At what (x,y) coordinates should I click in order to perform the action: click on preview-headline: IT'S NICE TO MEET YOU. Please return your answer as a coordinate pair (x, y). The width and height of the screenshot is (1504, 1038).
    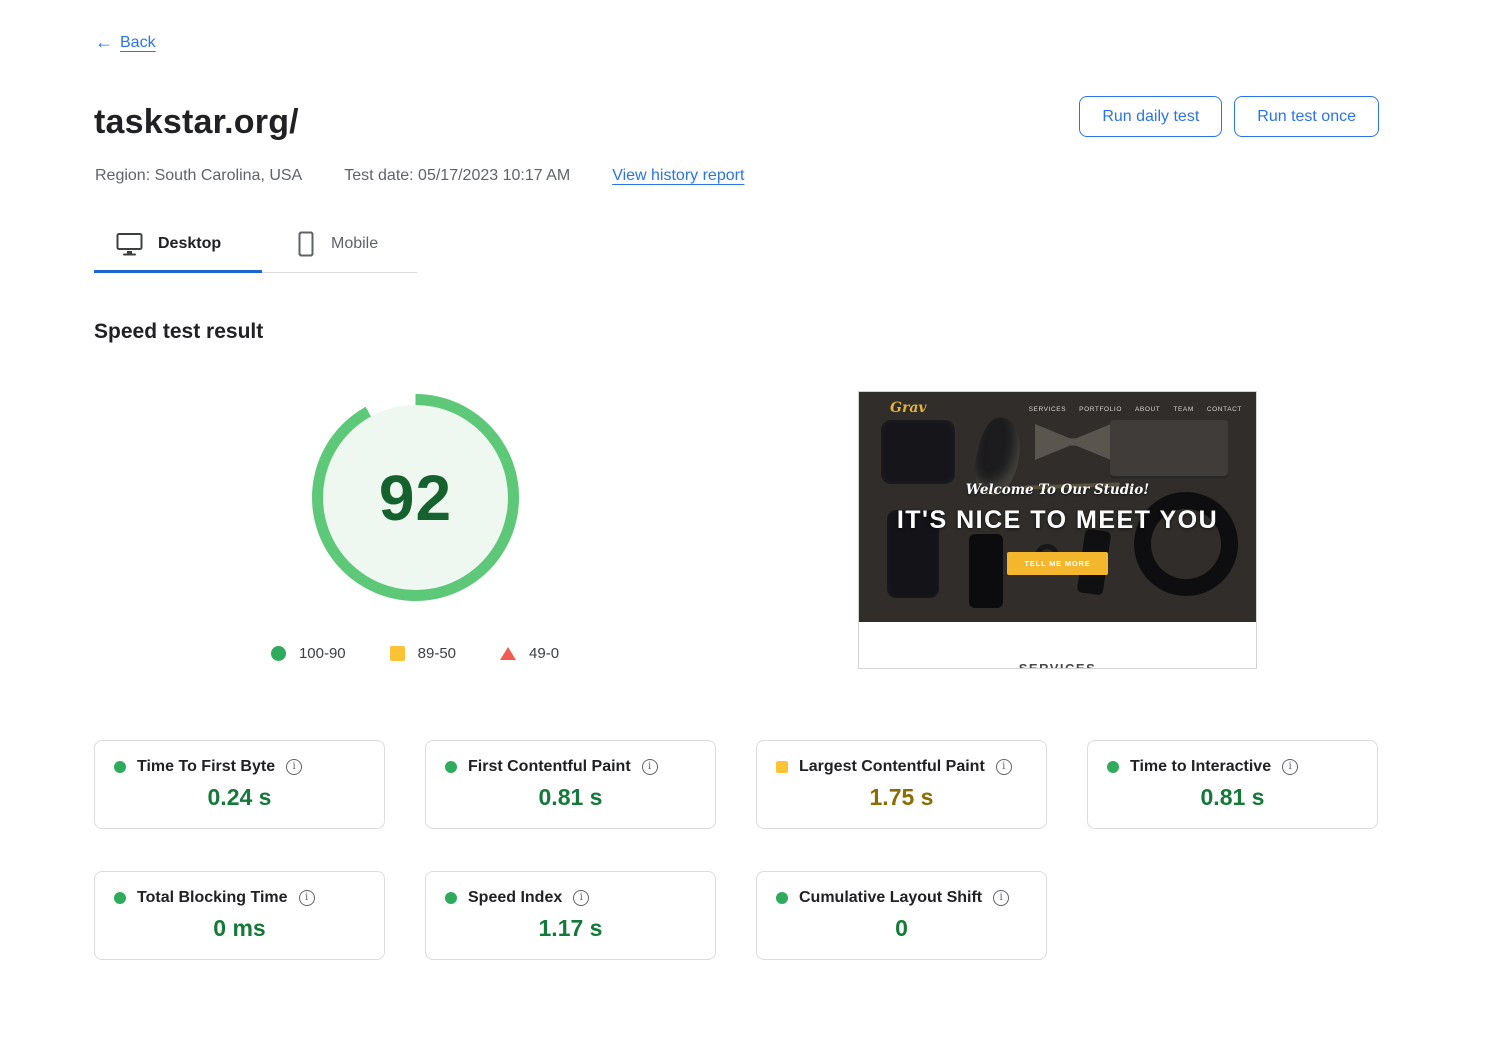
    Looking at the image, I should click on (1057, 520).